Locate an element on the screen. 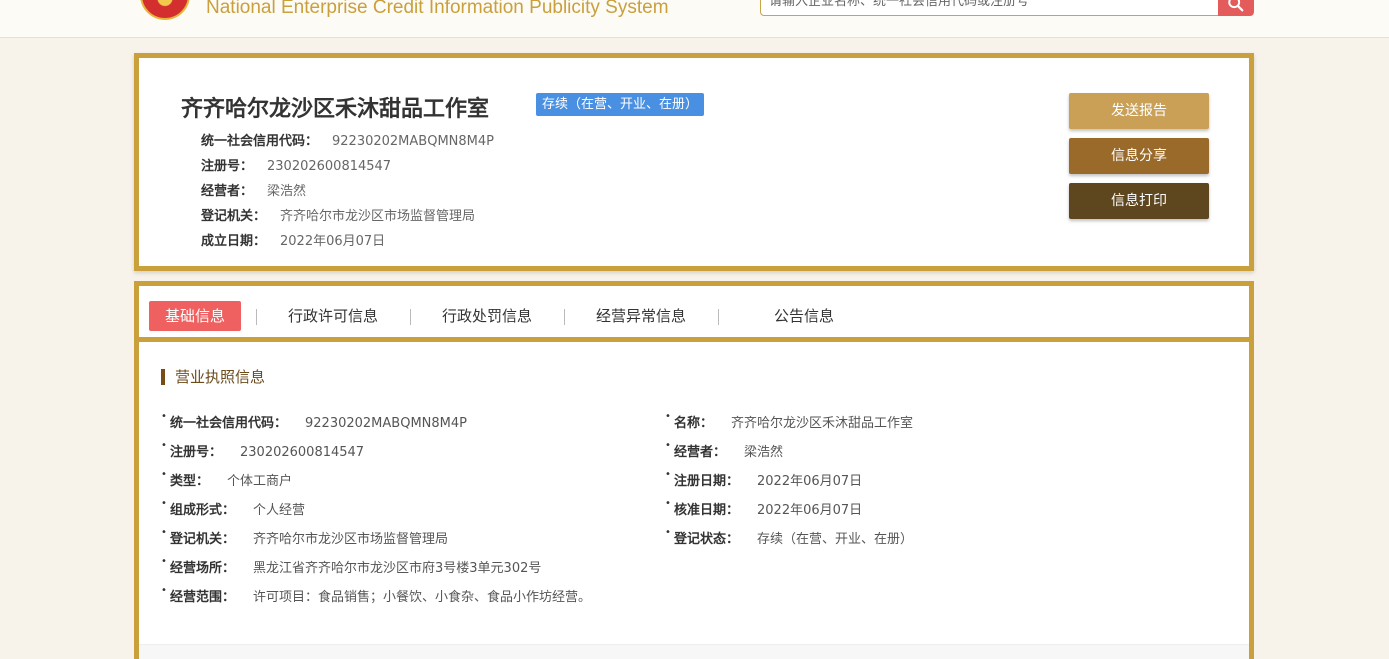 This screenshot has width=1389, height=659. field-premises: 经营场所： 黑龙江省齐齐哈尔市龙沙区市府3号楼3单元302号 is located at coordinates (351, 566).